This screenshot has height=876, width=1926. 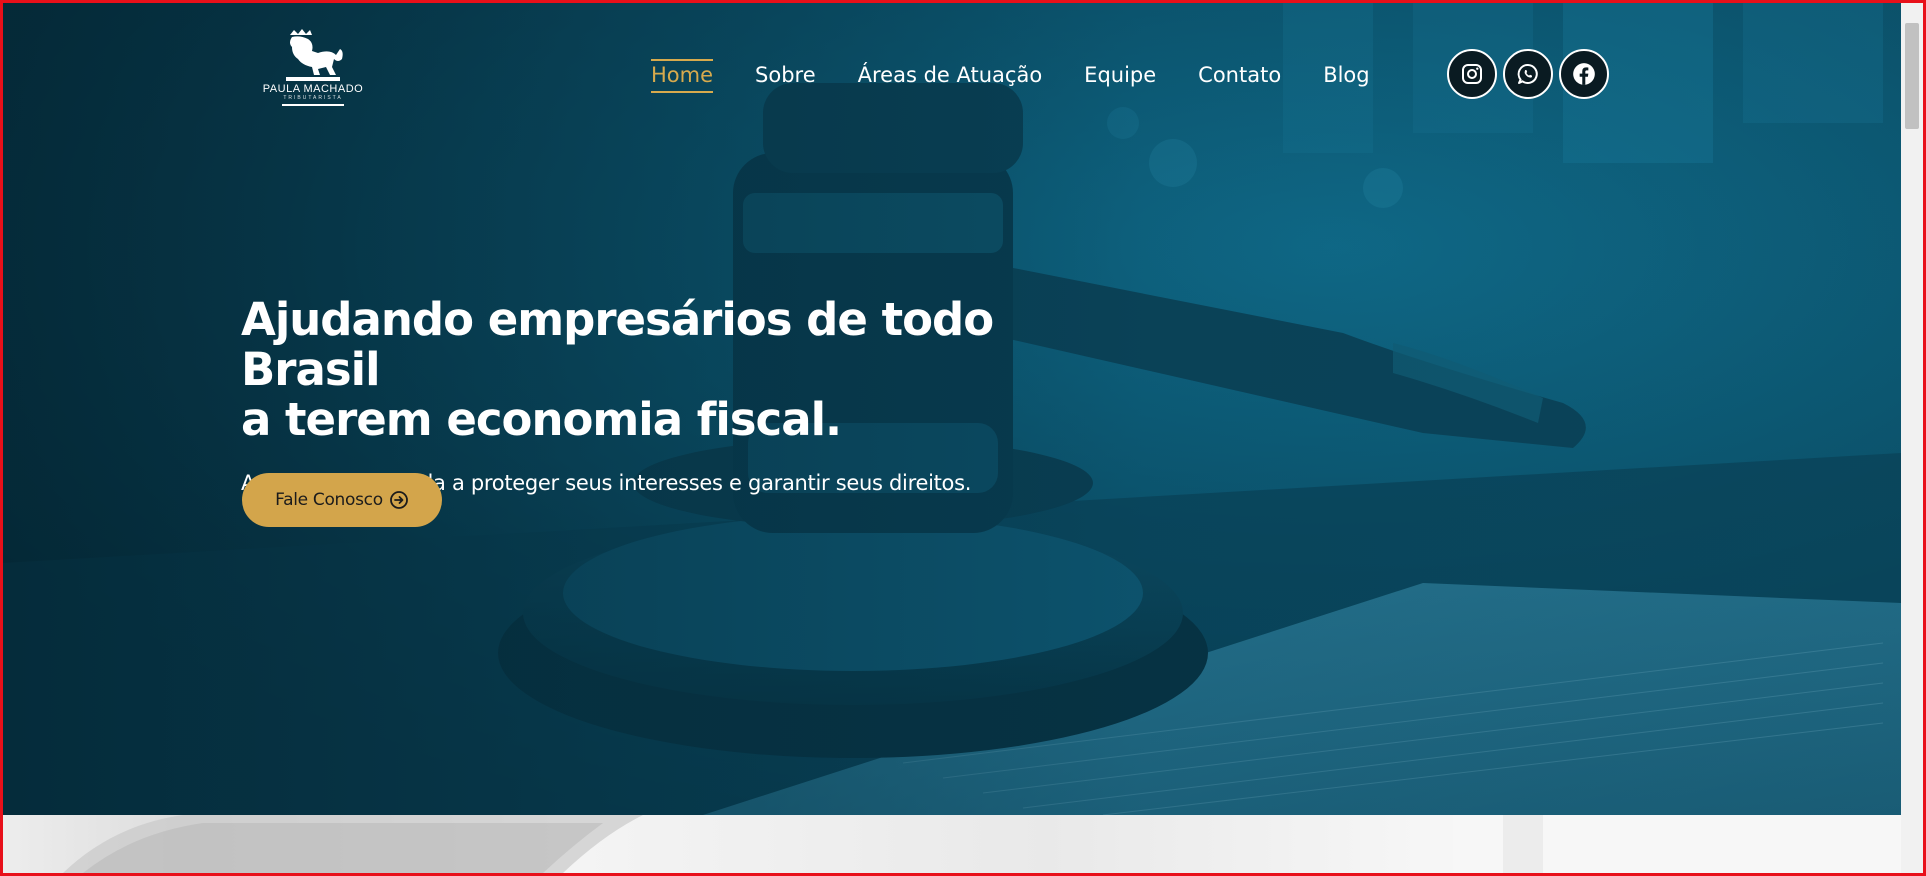 What do you see at coordinates (1120, 75) in the screenshot?
I see `nav-item-equipe: Equipe` at bounding box center [1120, 75].